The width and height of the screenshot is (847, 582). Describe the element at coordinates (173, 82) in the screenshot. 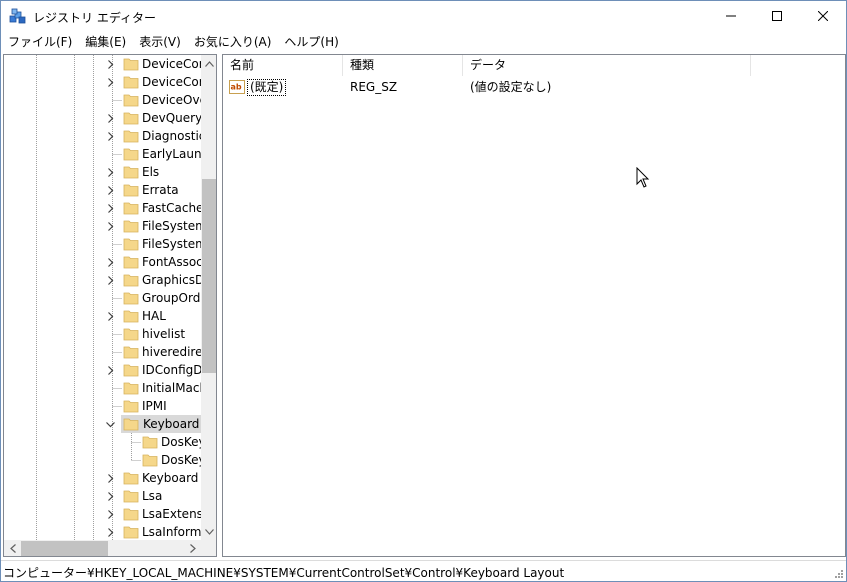

I see `tree-item-label: DeviceContainerPropertyUpdateEvents` at that location.